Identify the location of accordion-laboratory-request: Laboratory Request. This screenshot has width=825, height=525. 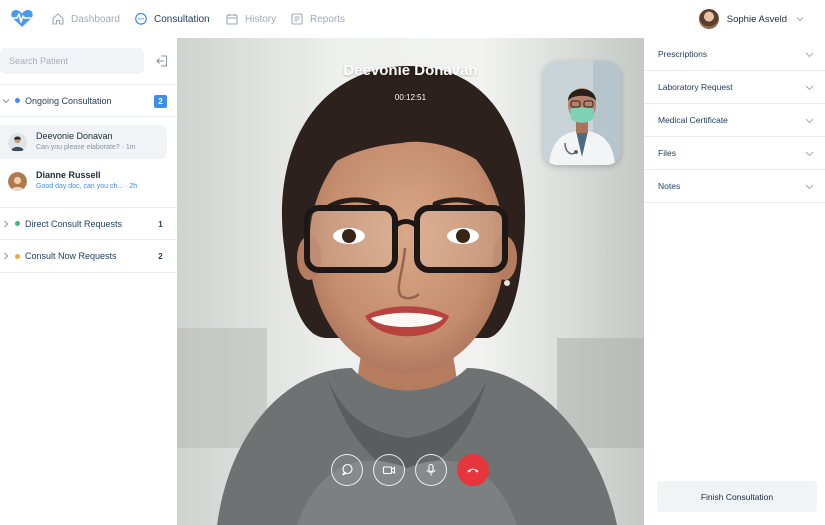
(734, 87).